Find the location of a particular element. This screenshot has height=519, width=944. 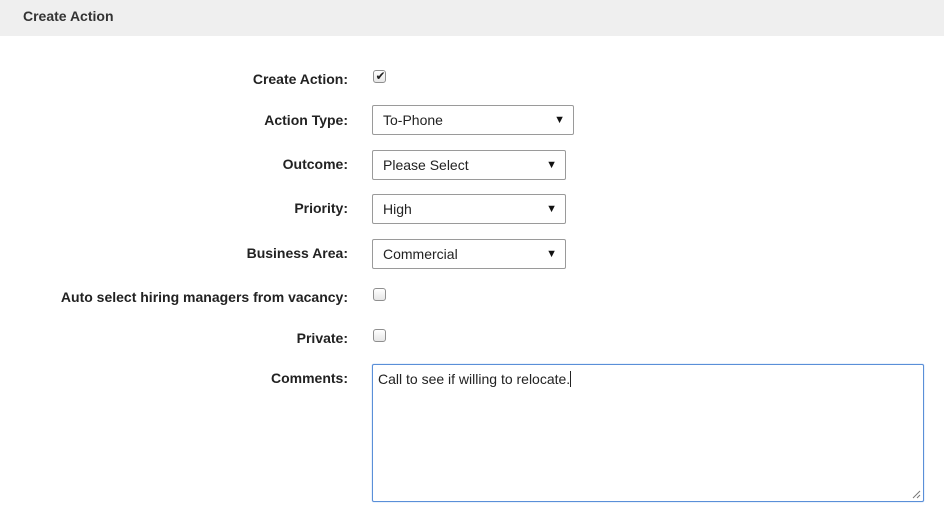

create-action-checkbox: ✔ is located at coordinates (379, 76).